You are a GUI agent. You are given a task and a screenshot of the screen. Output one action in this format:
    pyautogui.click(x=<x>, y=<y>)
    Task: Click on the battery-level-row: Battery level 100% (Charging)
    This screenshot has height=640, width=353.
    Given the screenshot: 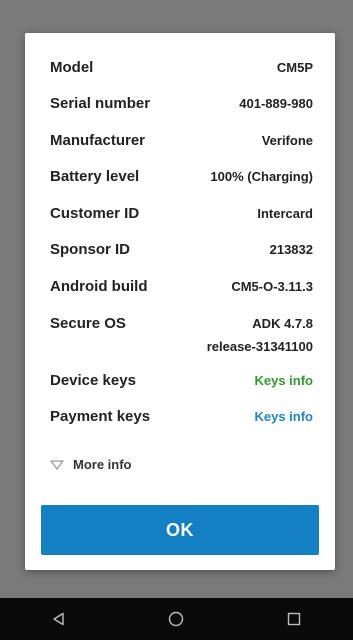 What is the action you would take?
    pyautogui.click(x=181, y=177)
    